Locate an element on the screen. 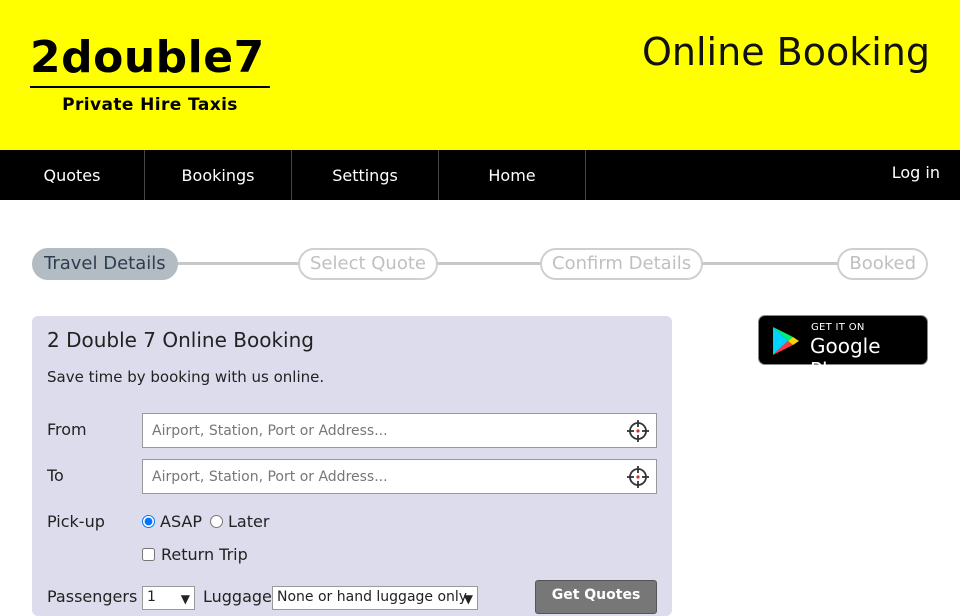  page-title: Online Booking is located at coordinates (786, 52).